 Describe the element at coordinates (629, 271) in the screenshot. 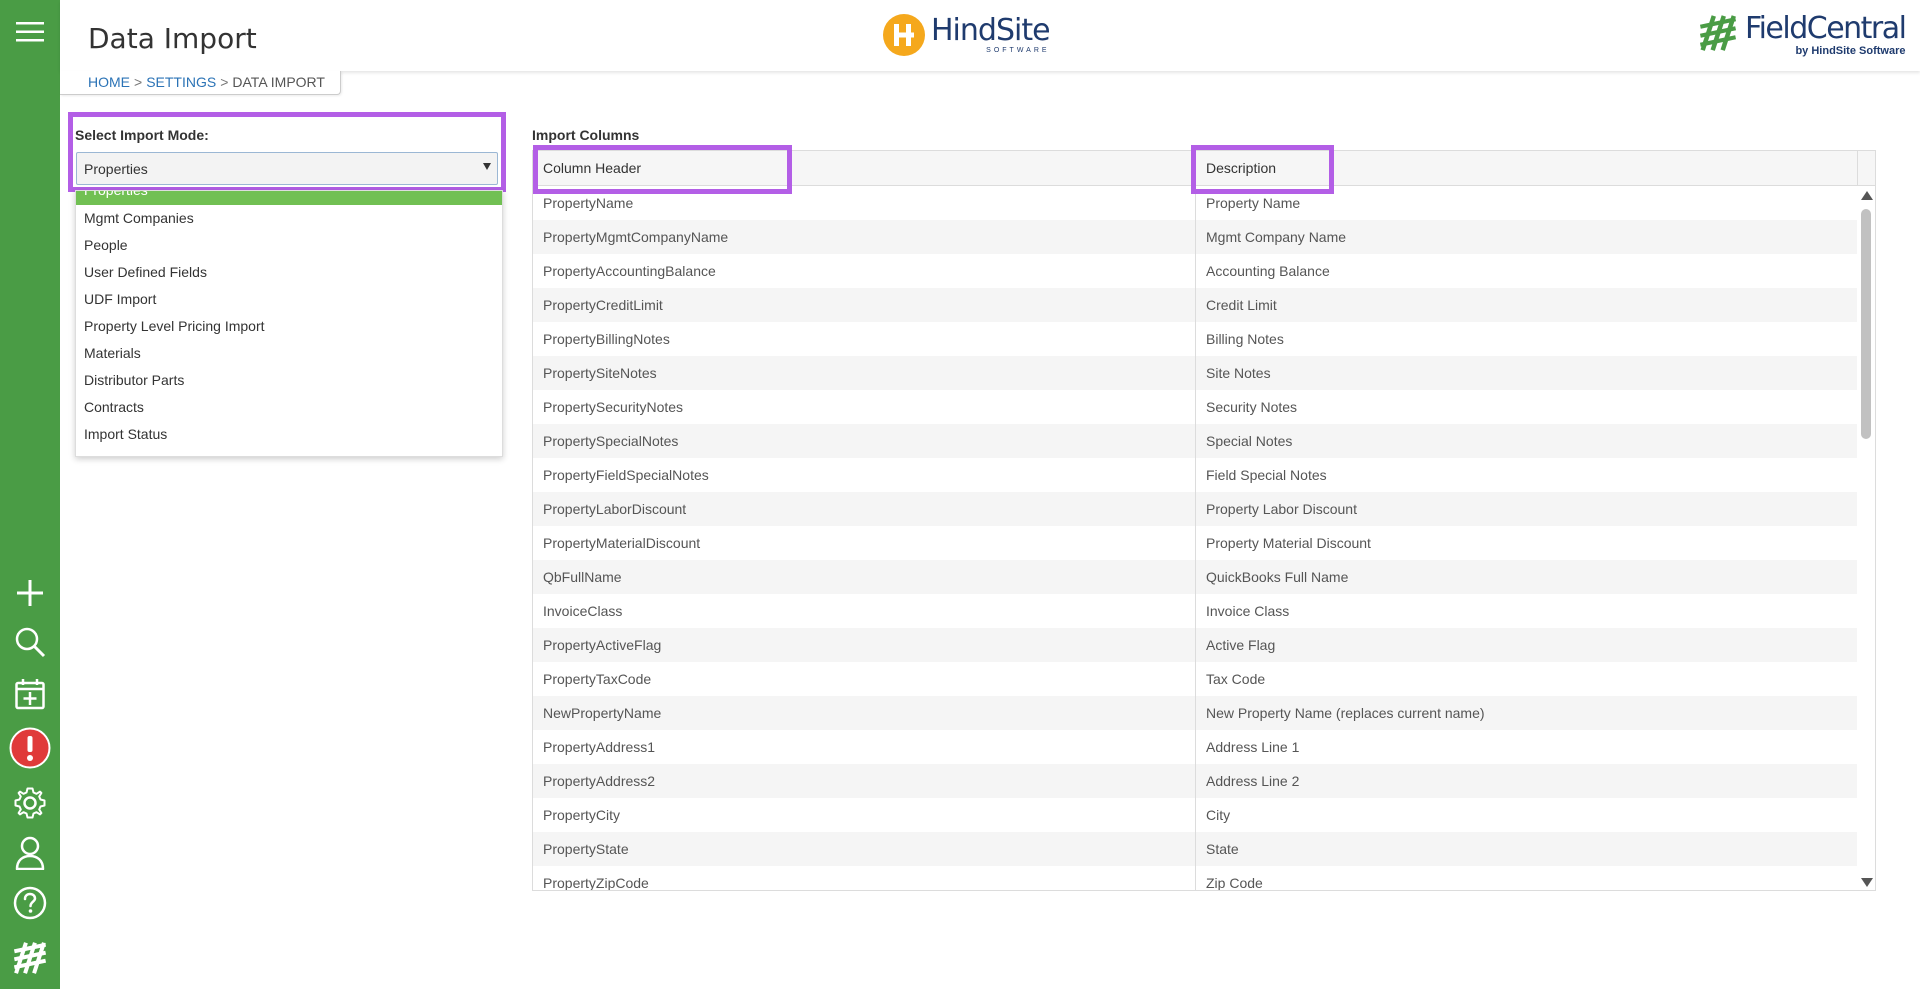

I see `column-header-cell: PropertyAccountingBalance` at that location.